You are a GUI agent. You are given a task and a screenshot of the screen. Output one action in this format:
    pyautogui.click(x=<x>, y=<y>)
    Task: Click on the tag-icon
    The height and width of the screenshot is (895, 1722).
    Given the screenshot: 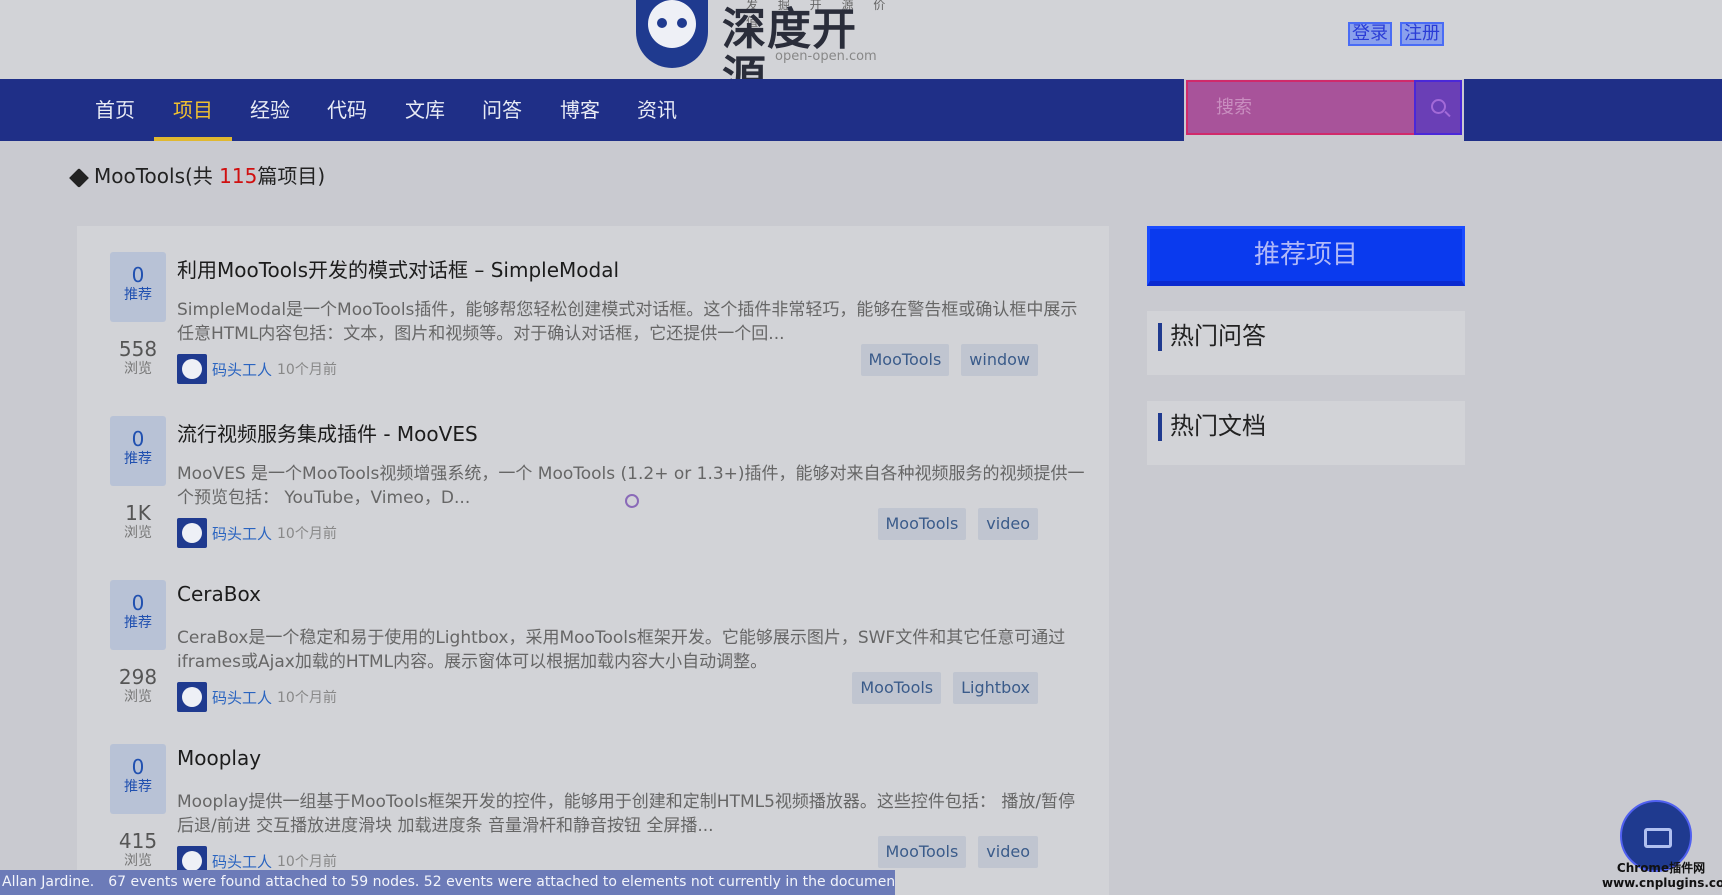 What is the action you would take?
    pyautogui.click(x=79, y=177)
    